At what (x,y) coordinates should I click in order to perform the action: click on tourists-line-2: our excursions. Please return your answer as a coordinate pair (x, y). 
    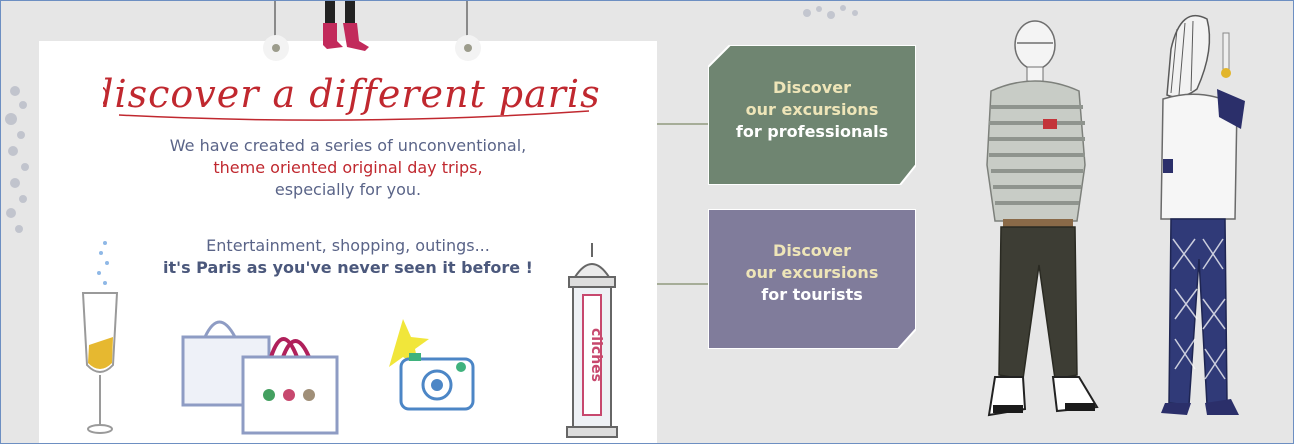
    Looking at the image, I should click on (812, 272).